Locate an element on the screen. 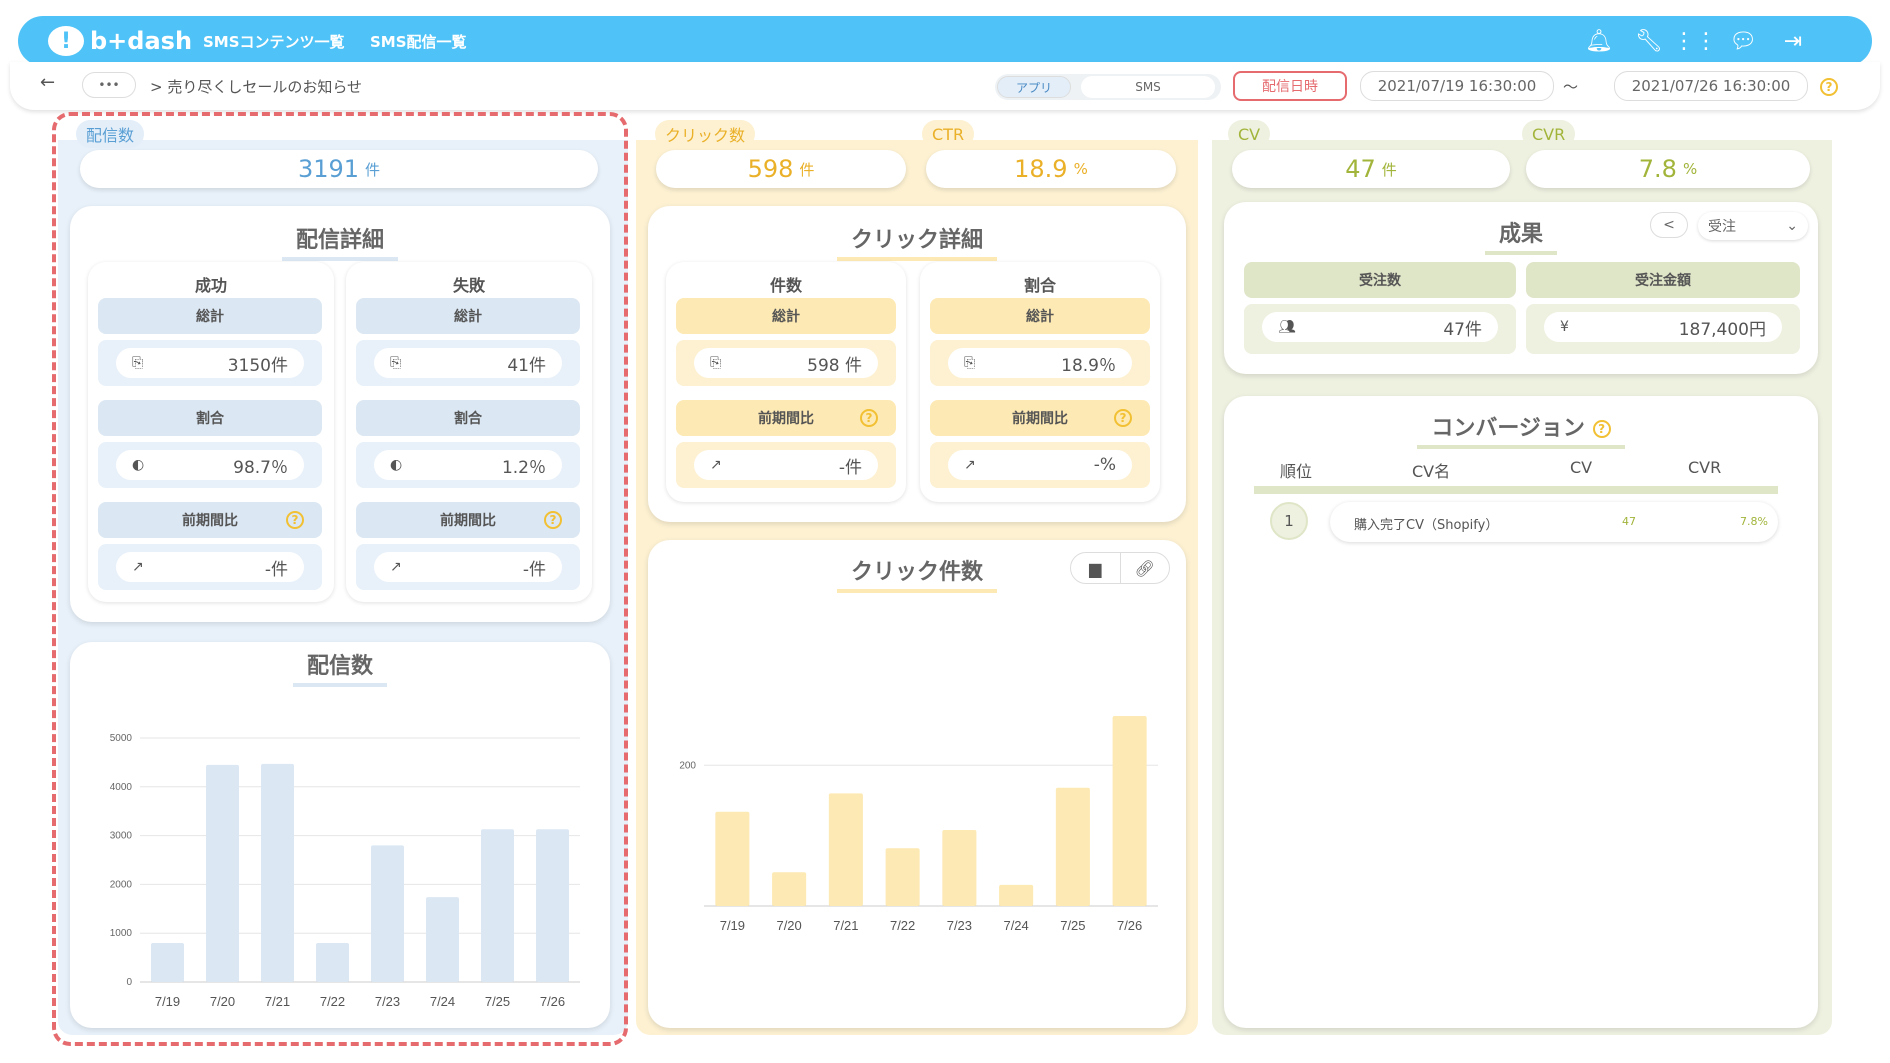 This screenshot has width=1890, height=1063. y-tick-label: 4000 is located at coordinates (121, 787).